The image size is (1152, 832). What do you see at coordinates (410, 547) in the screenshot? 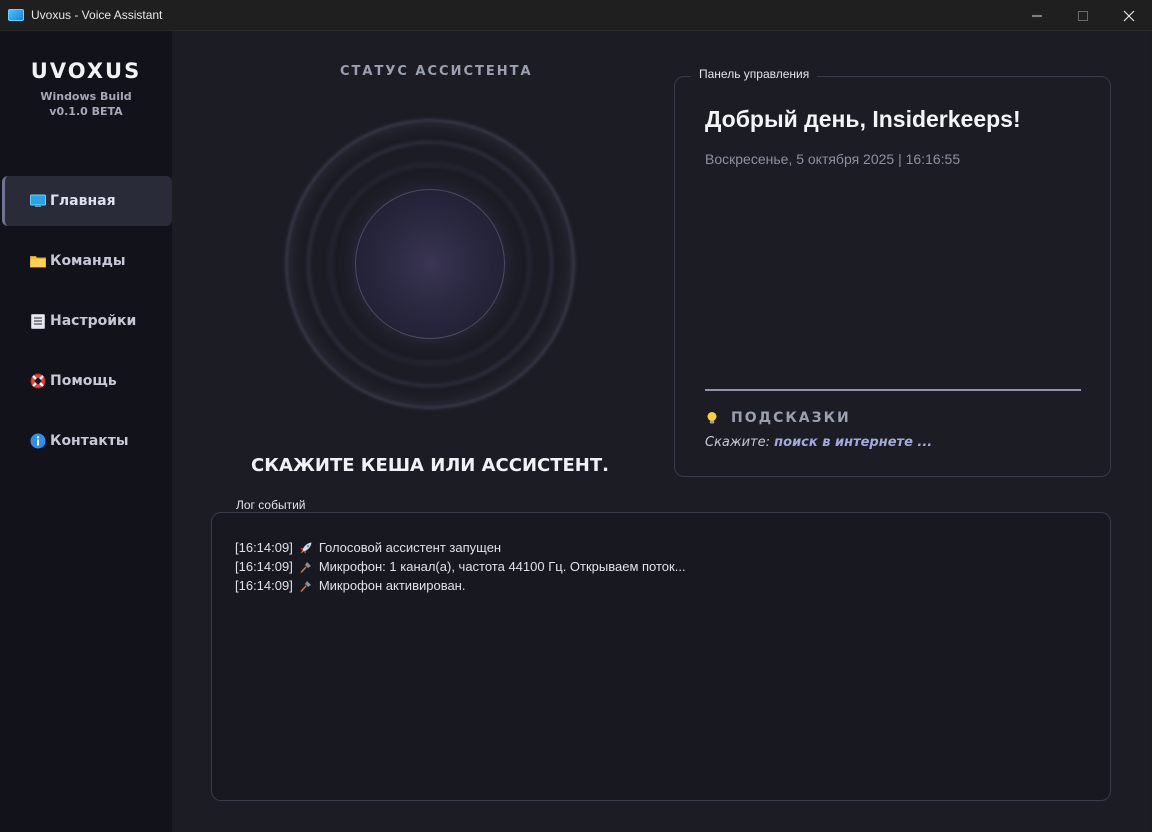
I see `log-text: Голосовой ассистент запущен` at bounding box center [410, 547].